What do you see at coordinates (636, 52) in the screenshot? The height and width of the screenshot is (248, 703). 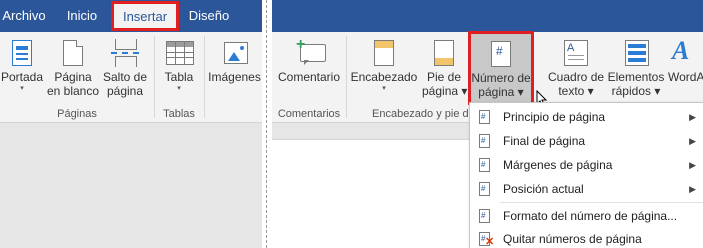 I see `quick-parts-icon` at bounding box center [636, 52].